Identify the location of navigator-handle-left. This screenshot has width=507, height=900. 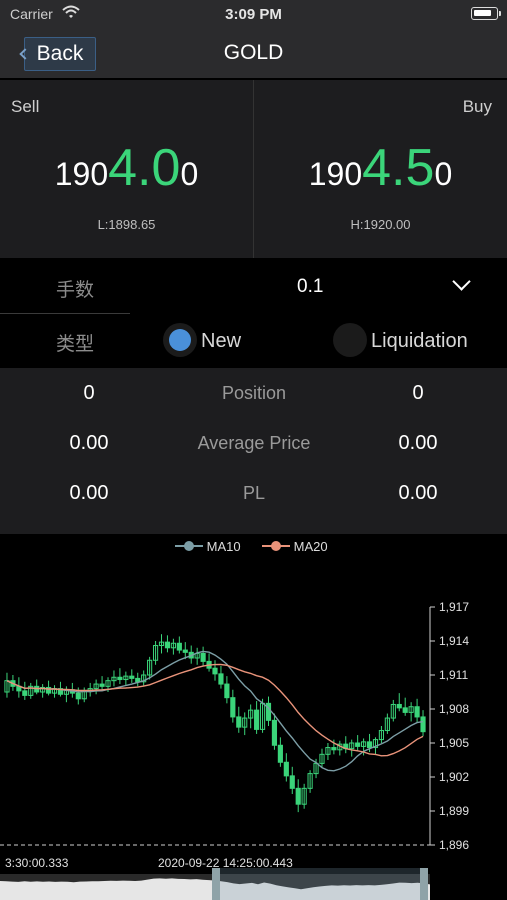
(216, 884).